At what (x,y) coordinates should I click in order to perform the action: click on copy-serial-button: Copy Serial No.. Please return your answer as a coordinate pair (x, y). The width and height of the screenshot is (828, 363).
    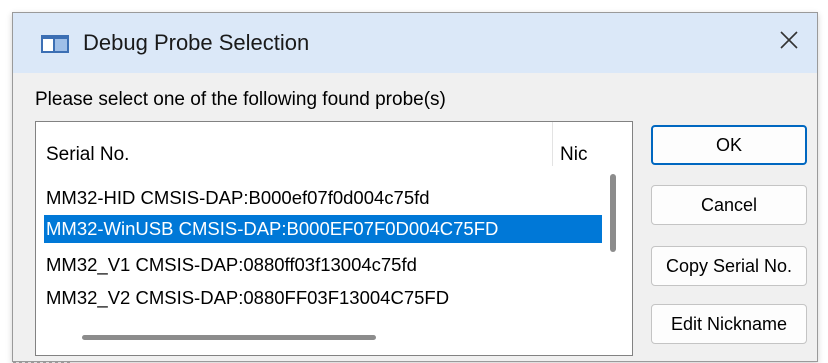
    Looking at the image, I should click on (729, 266).